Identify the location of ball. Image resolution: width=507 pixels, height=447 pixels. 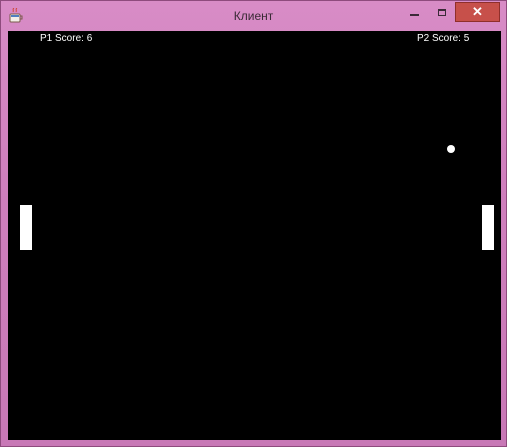
(451, 149).